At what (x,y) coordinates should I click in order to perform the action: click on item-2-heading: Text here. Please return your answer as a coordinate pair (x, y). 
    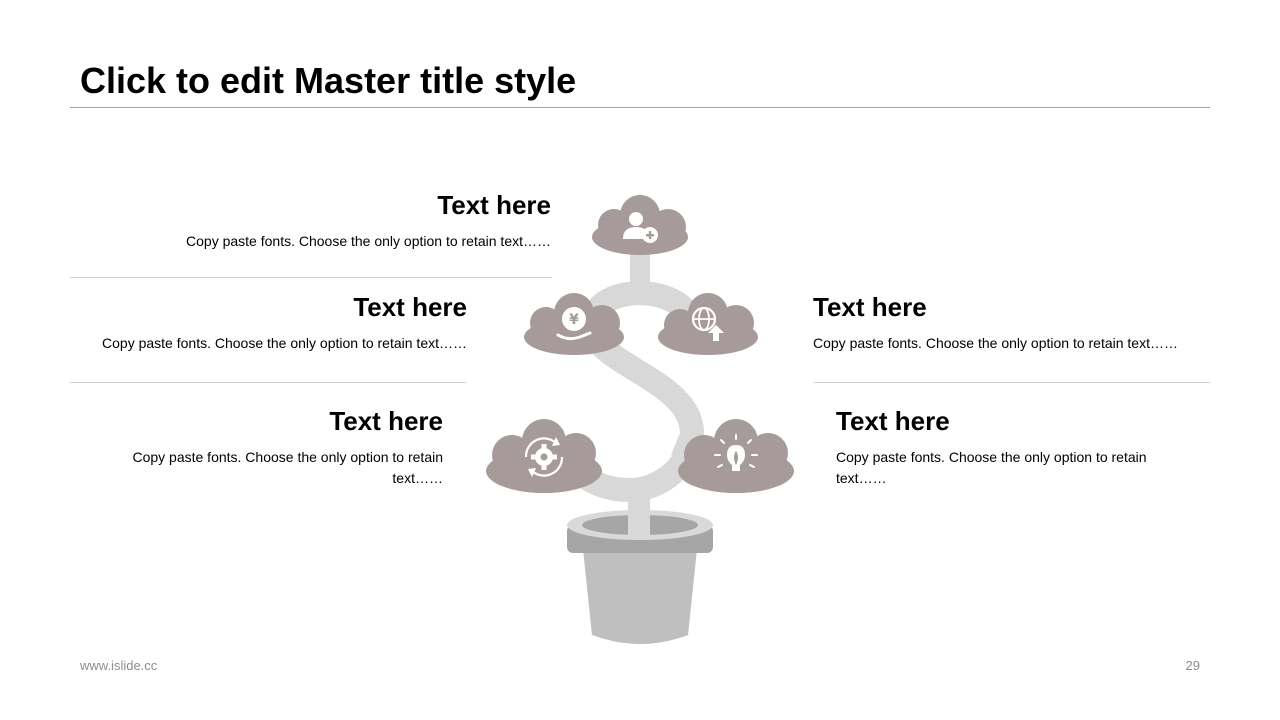
    Looking at the image, I should click on (410, 307).